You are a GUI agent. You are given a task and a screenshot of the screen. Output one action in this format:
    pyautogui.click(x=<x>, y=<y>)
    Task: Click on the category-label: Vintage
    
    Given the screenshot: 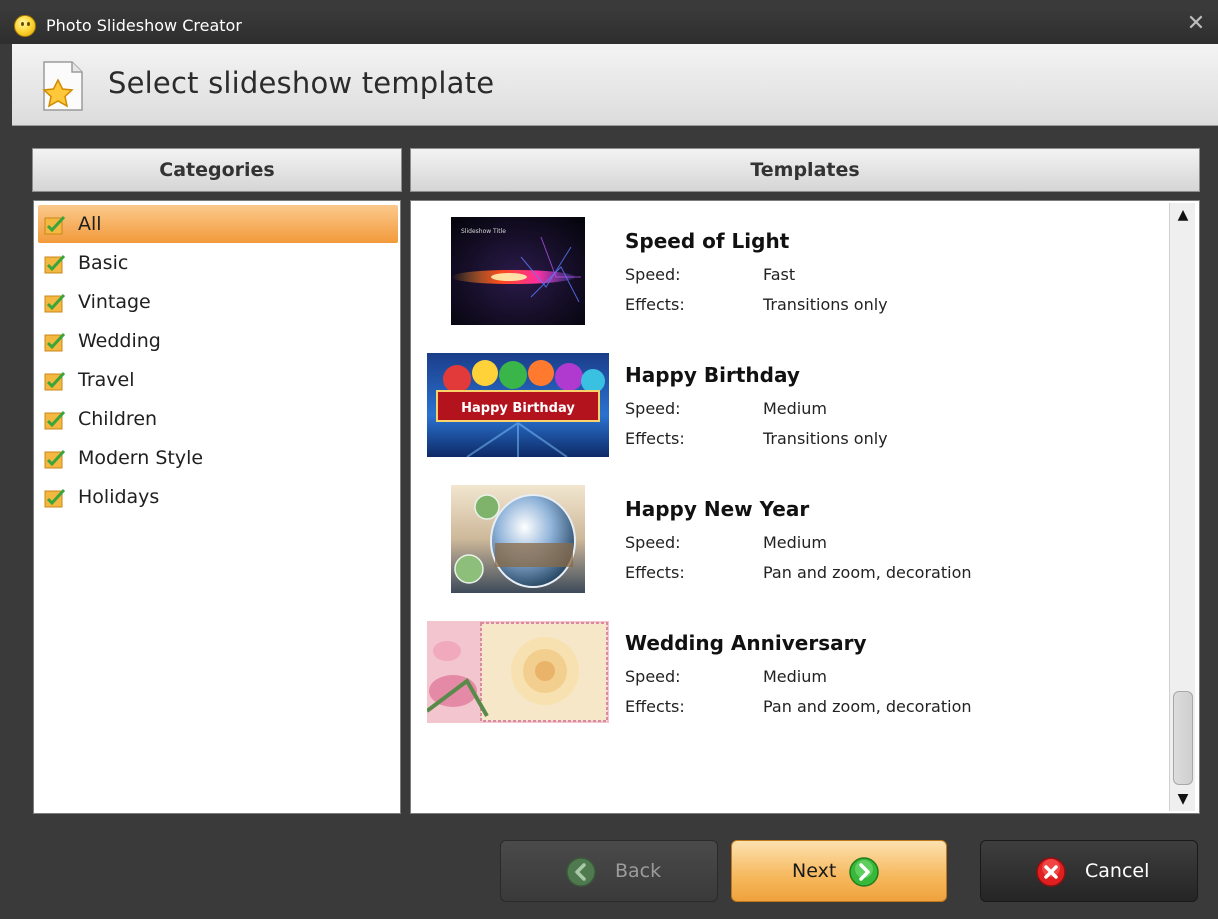 What is the action you would take?
    pyautogui.click(x=114, y=302)
    